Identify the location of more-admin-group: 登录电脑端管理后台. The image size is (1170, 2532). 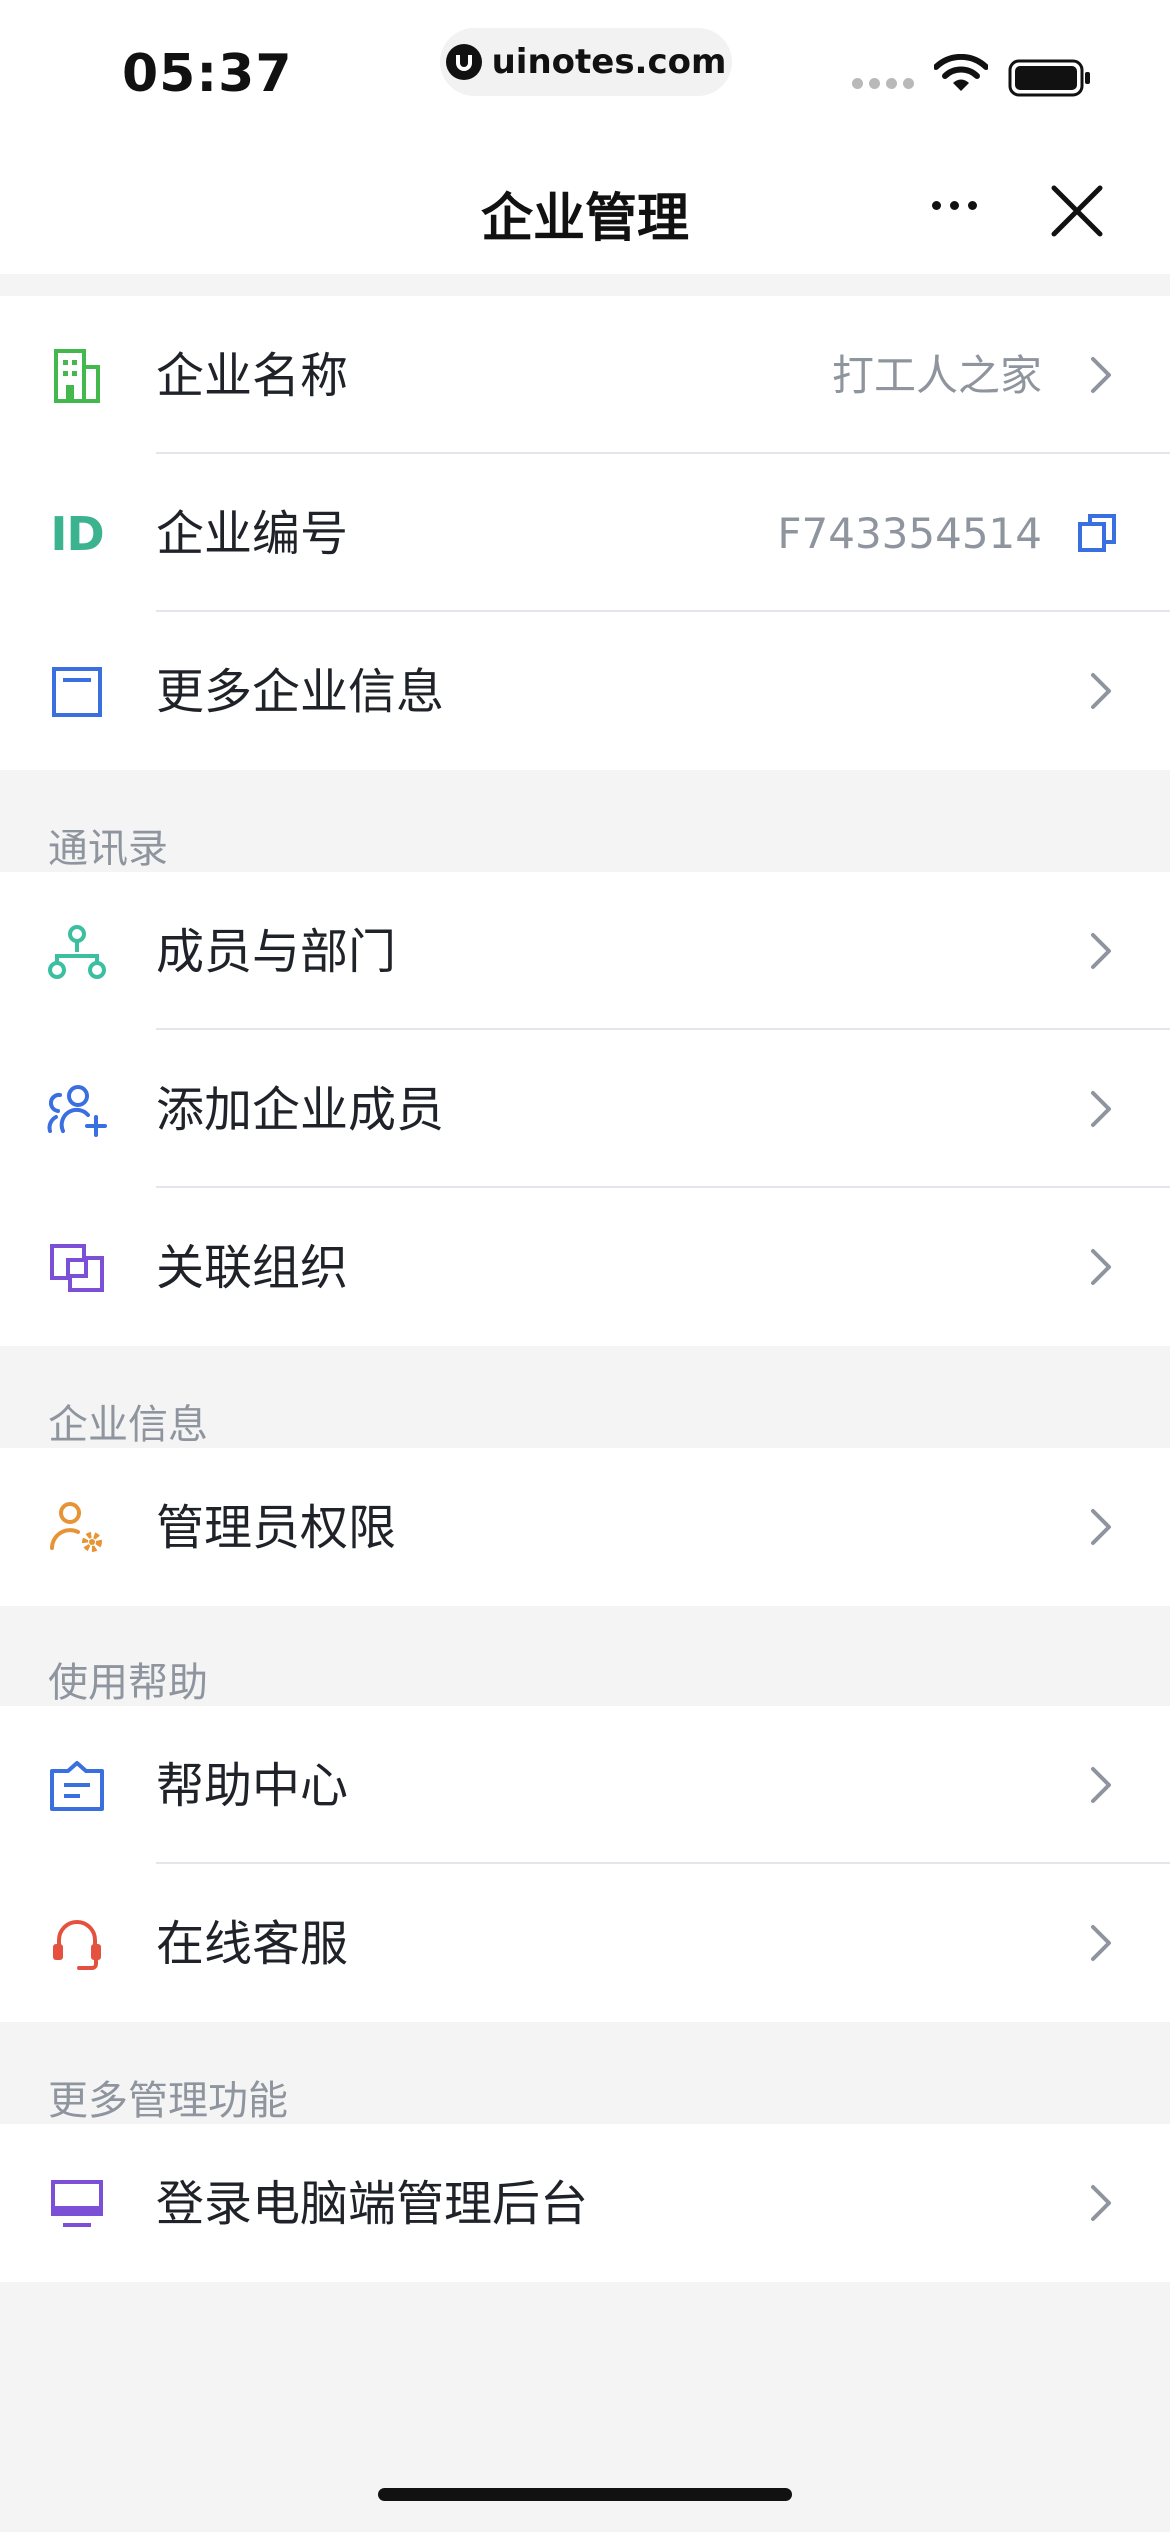
(585, 2203).